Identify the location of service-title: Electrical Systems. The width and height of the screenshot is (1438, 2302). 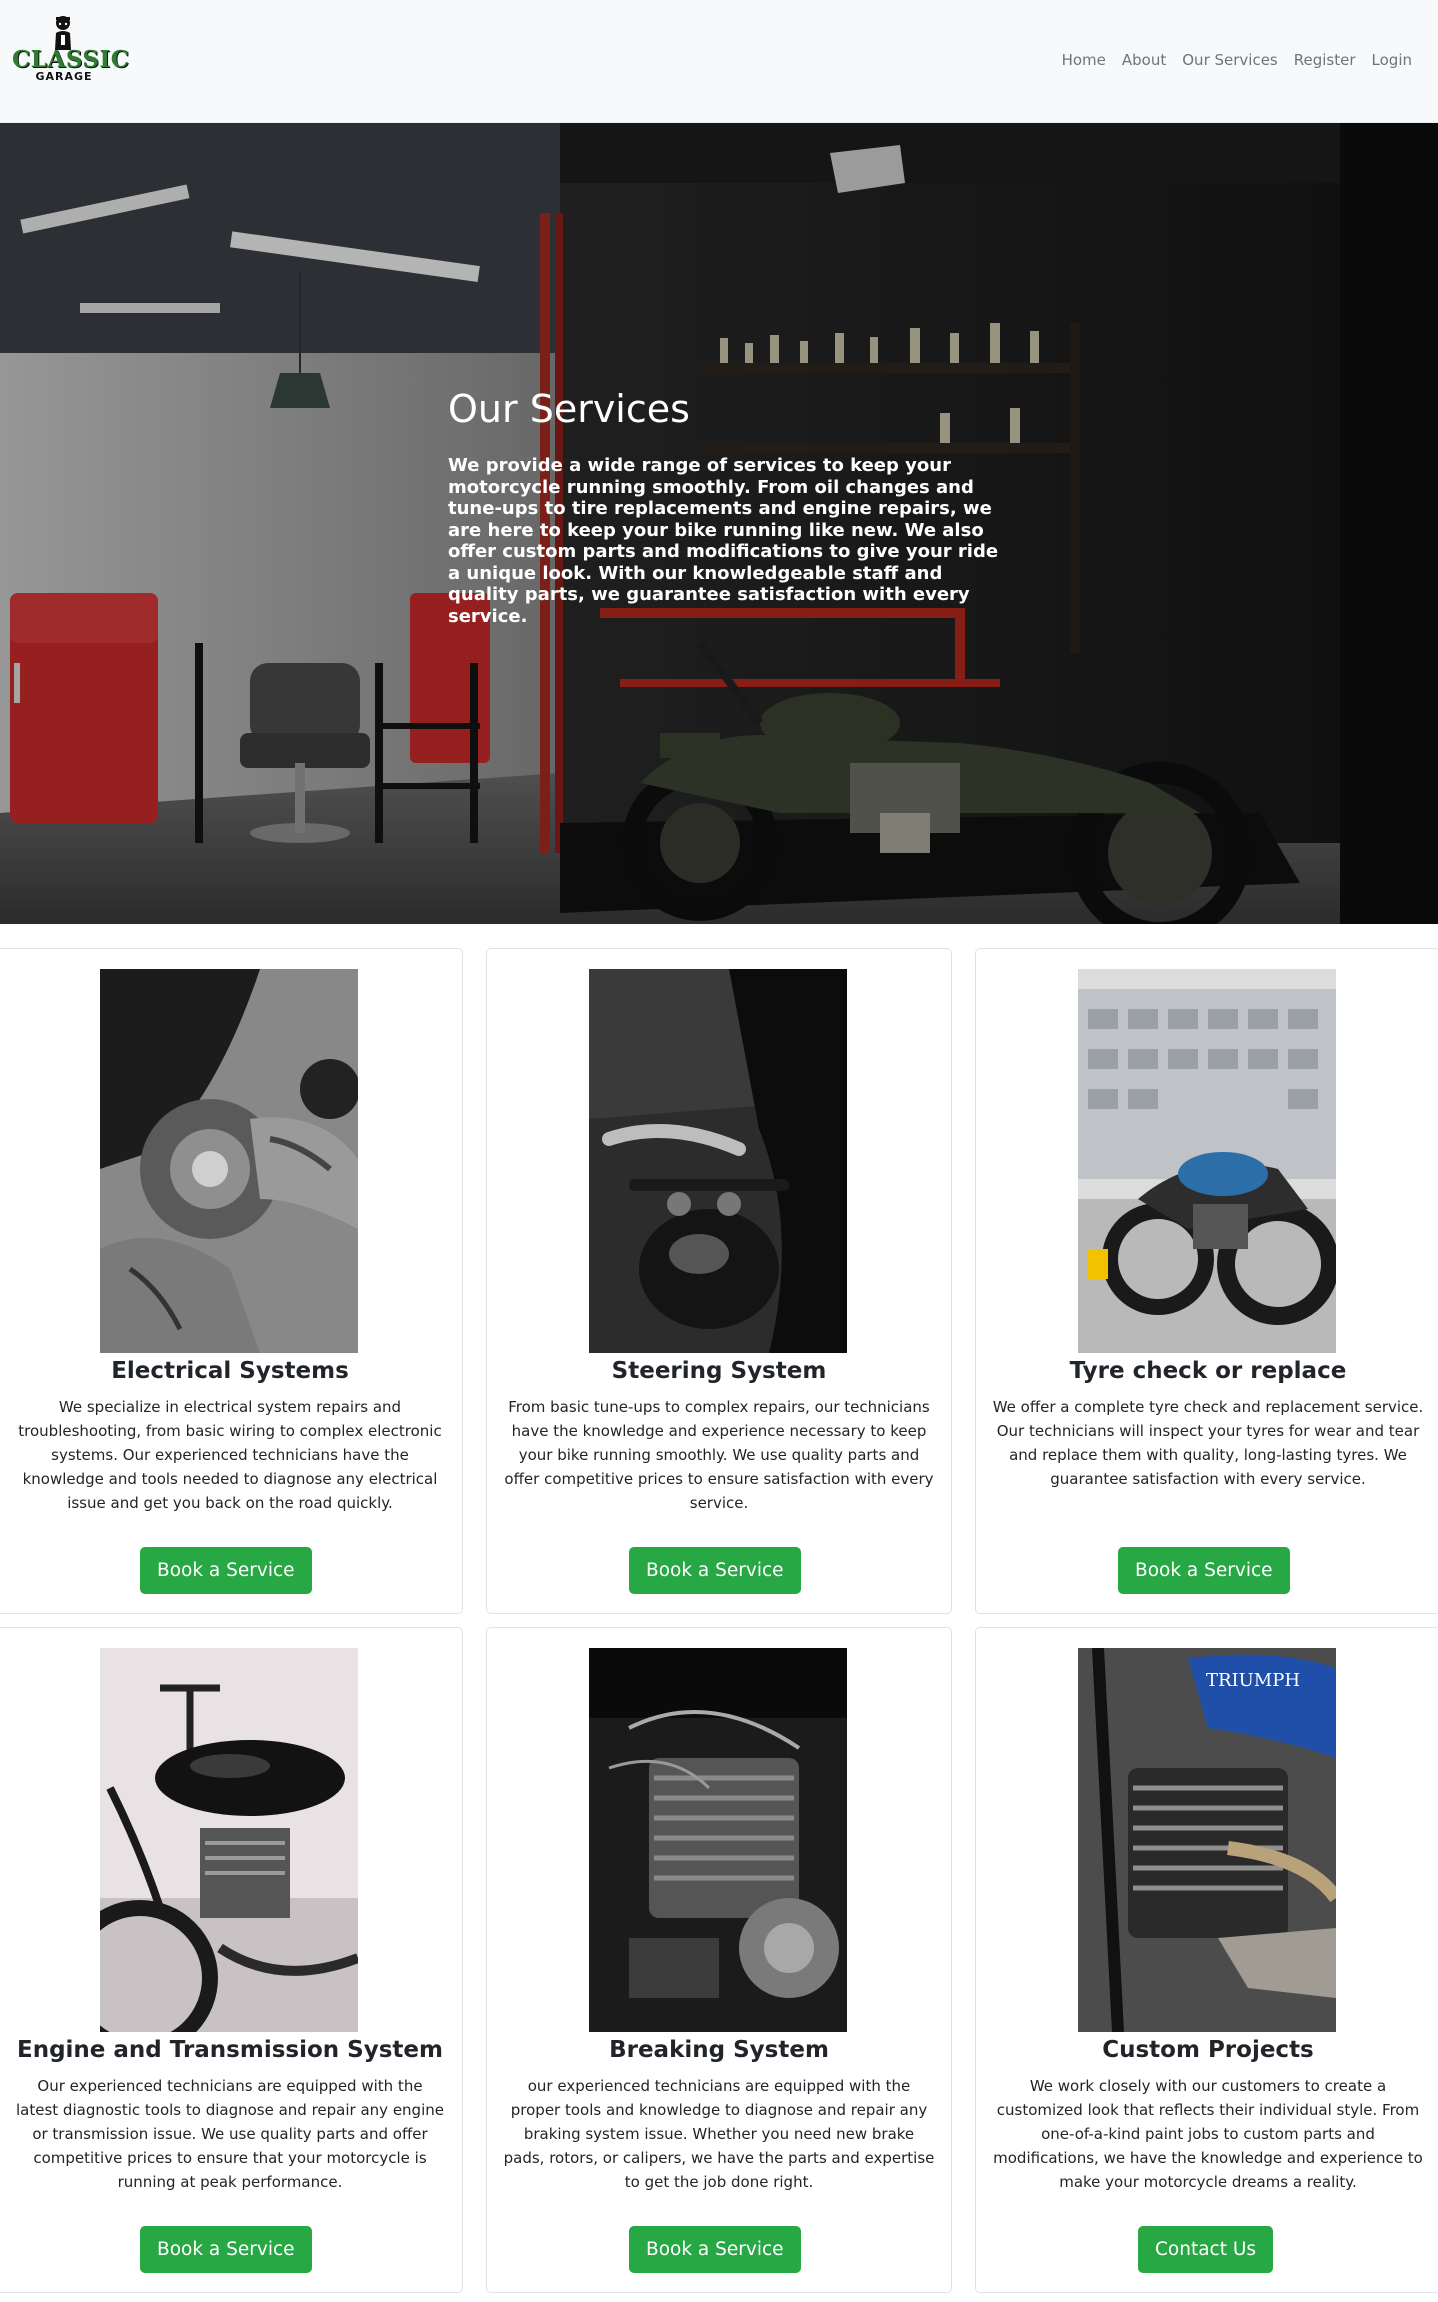
(230, 1371).